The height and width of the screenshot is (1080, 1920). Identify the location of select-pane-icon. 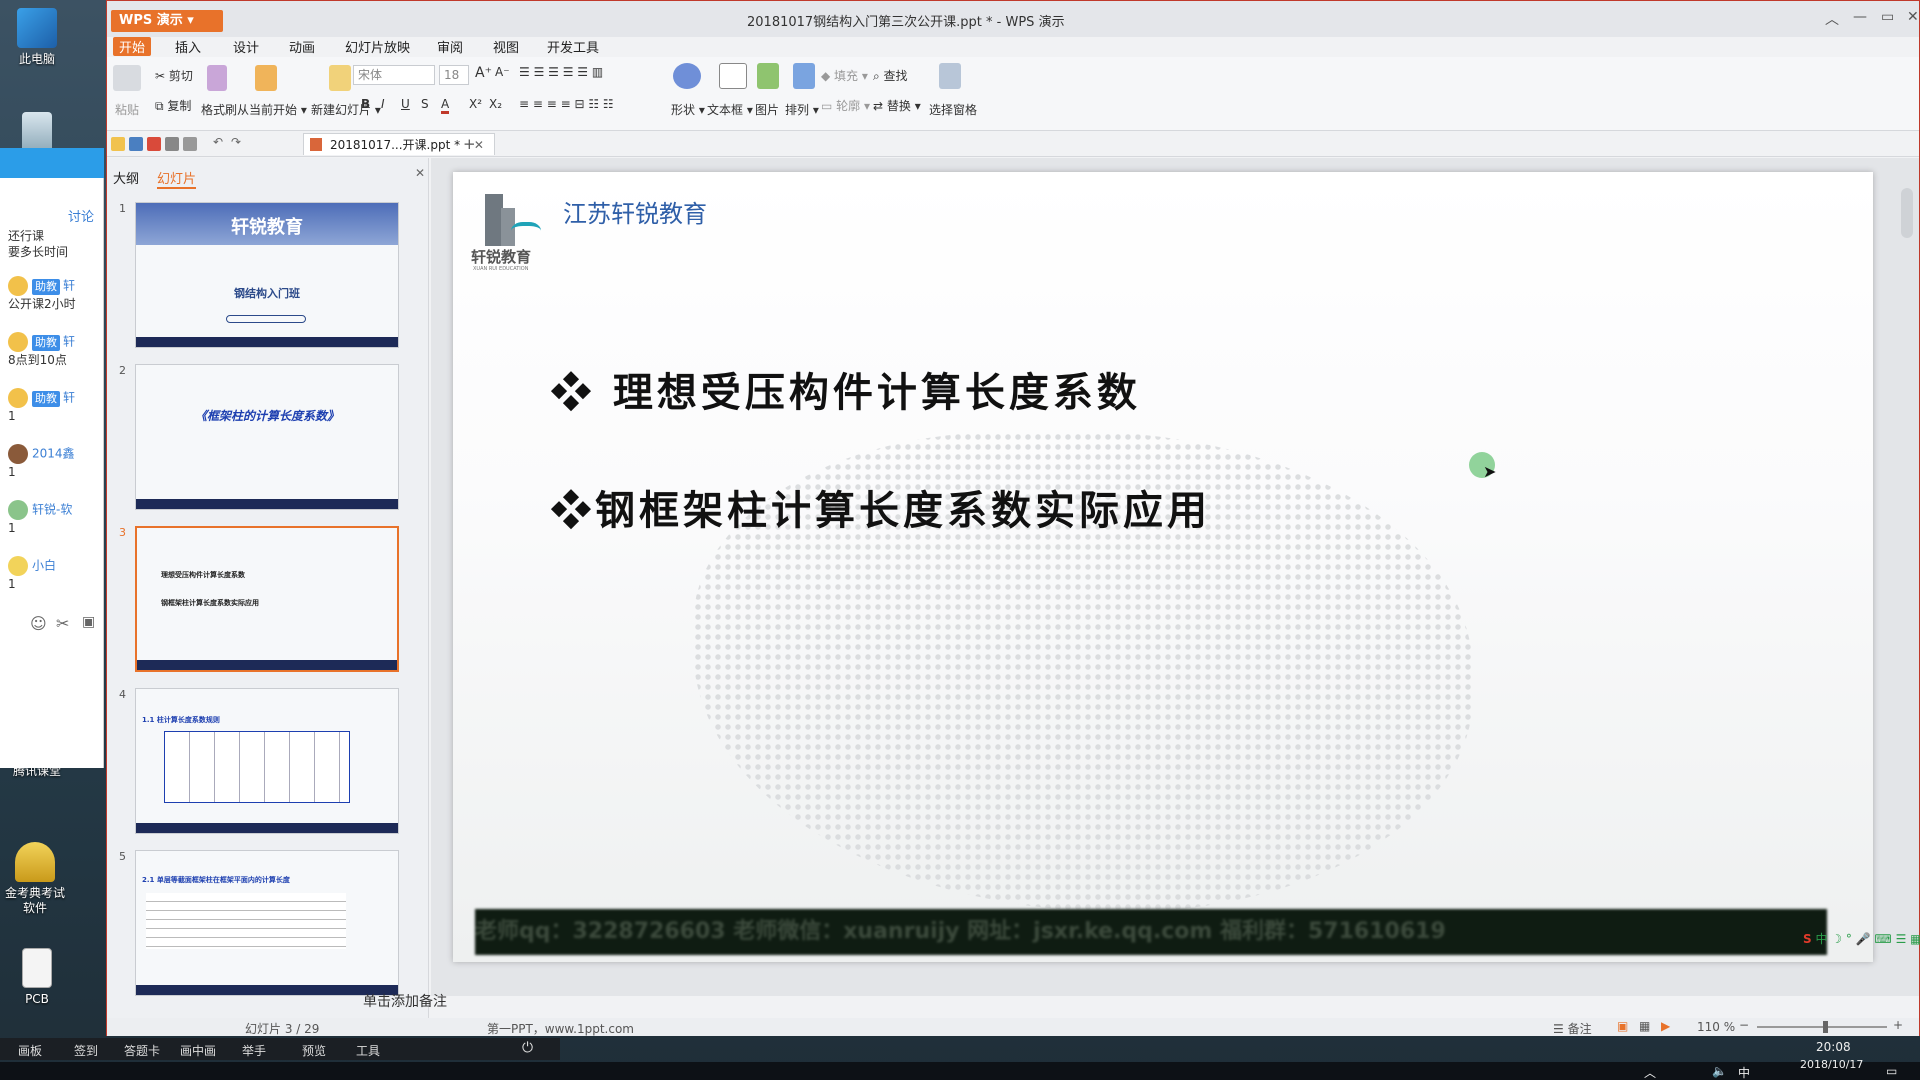
(950, 76).